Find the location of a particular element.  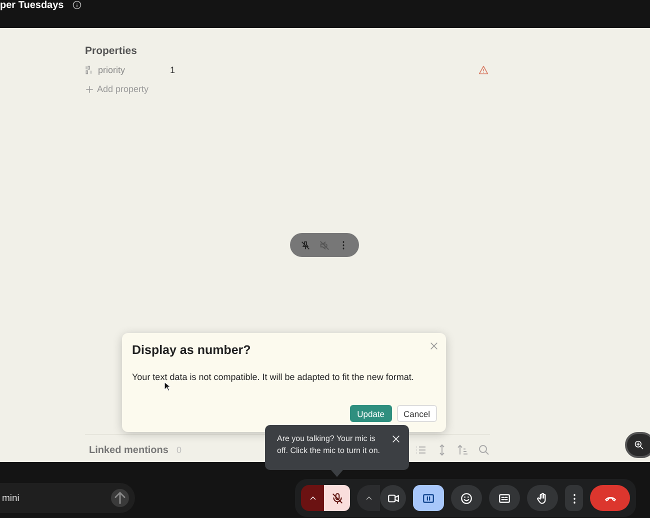

captions-icon is located at coordinates (504, 498).